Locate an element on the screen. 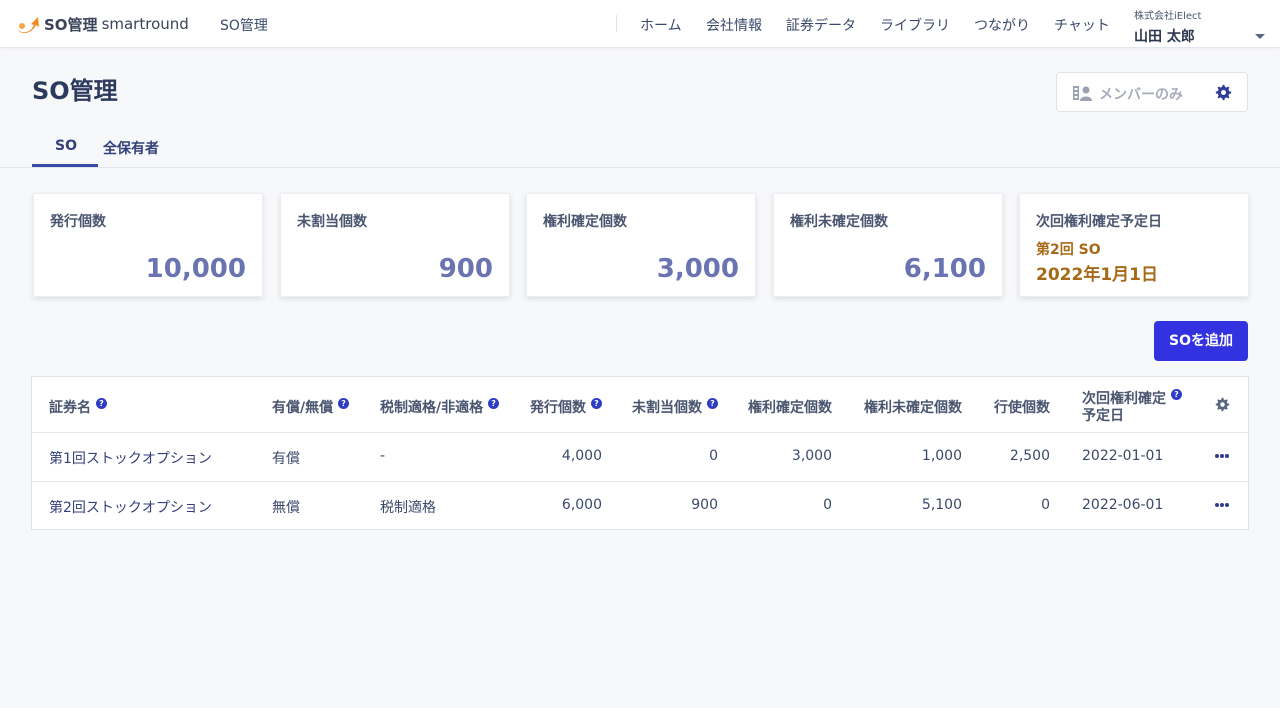 The height and width of the screenshot is (708, 1280). next-vesting-so: 第2回 SO is located at coordinates (1068, 250).